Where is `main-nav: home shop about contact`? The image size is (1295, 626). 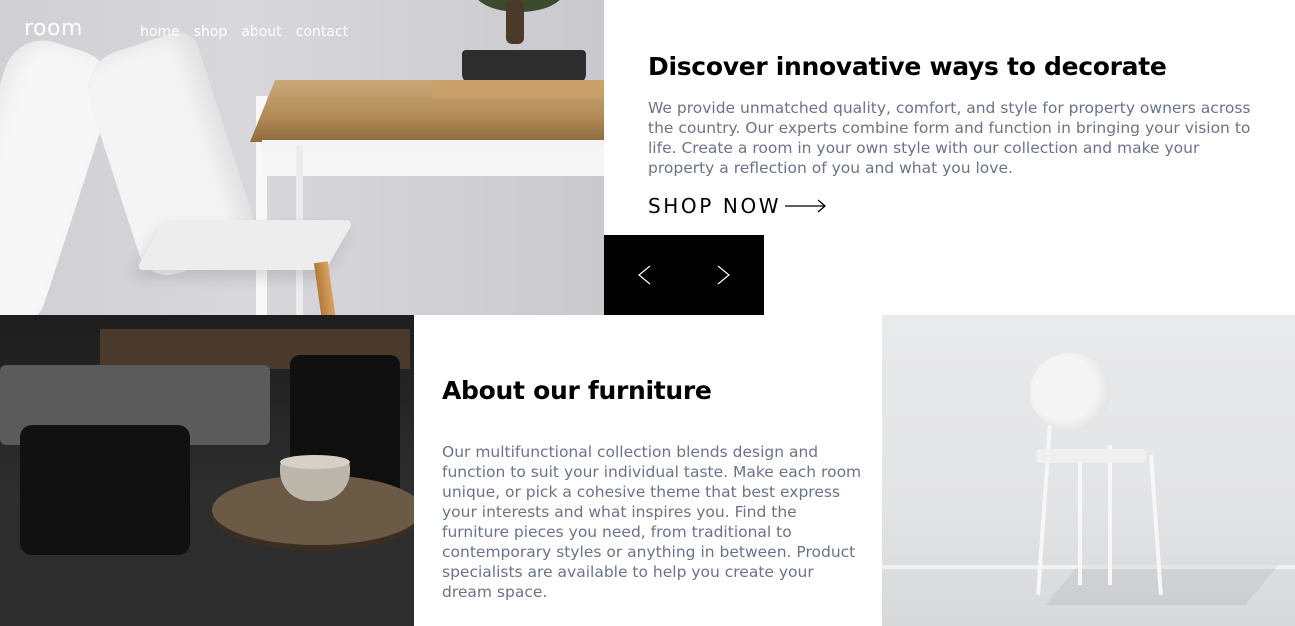 main-nav: home shop about contact is located at coordinates (244, 32).